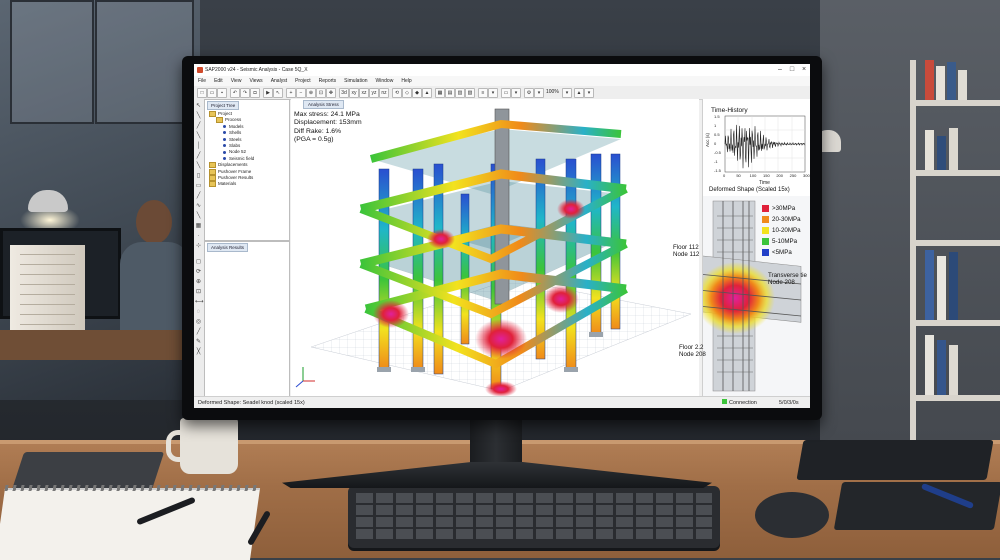  Describe the element at coordinates (202, 93) in the screenshot. I see `new-file-icon: □` at that location.